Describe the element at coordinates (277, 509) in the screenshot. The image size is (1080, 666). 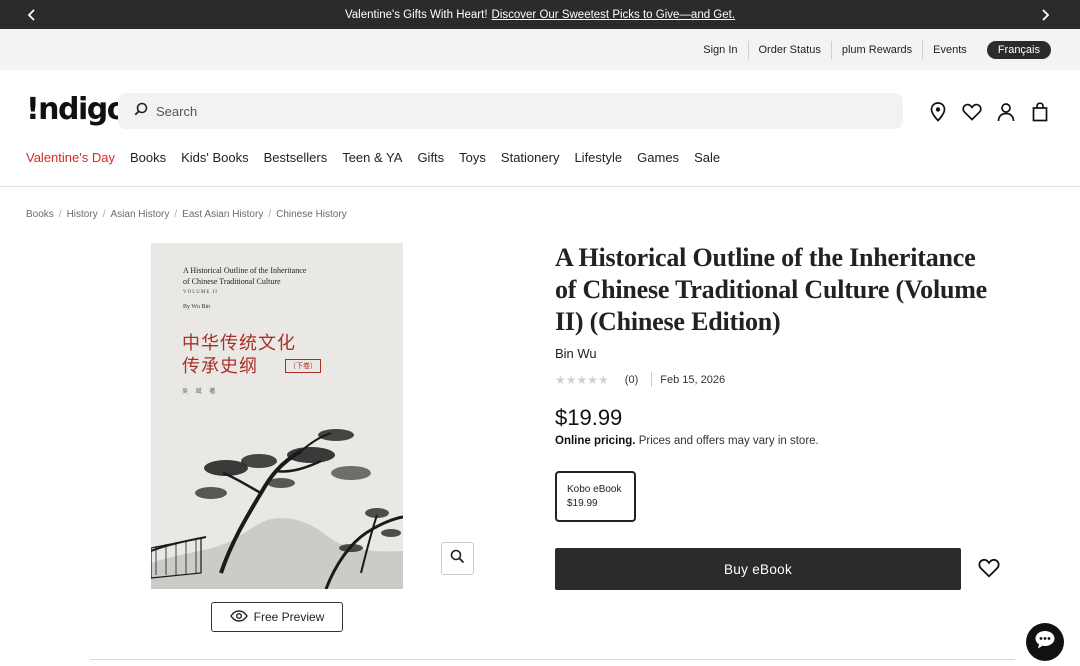
I see `cover-ink-painting` at that location.